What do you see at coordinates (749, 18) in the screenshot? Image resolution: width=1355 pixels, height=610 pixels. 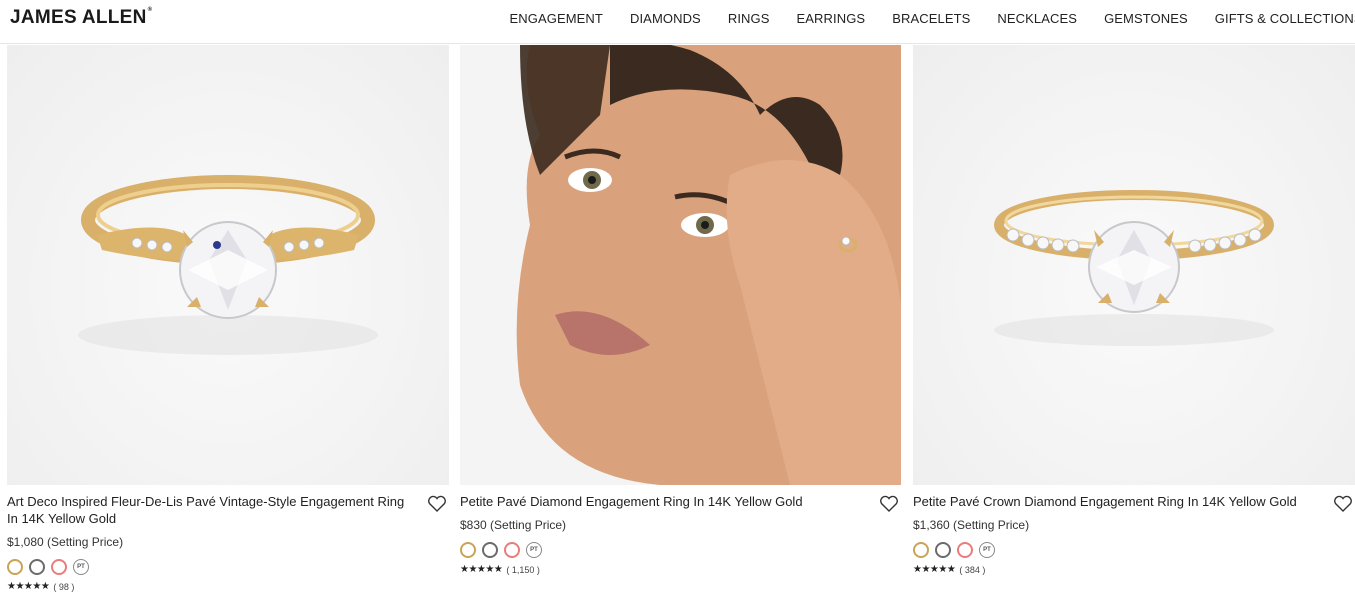 I see `nav-rings: RINGS` at bounding box center [749, 18].